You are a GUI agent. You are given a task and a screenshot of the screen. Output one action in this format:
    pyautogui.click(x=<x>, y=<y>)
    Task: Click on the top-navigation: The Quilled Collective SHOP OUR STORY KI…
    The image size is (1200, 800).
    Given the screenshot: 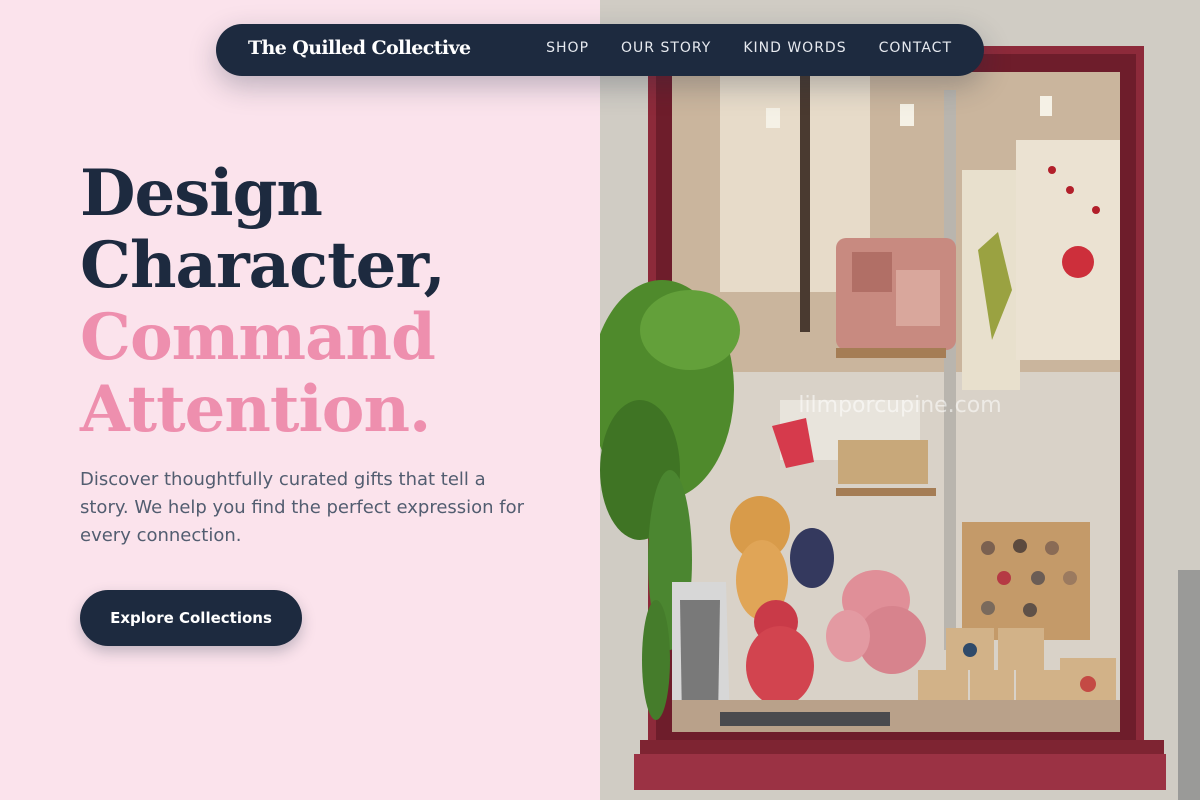 What is the action you would take?
    pyautogui.click(x=600, y=50)
    